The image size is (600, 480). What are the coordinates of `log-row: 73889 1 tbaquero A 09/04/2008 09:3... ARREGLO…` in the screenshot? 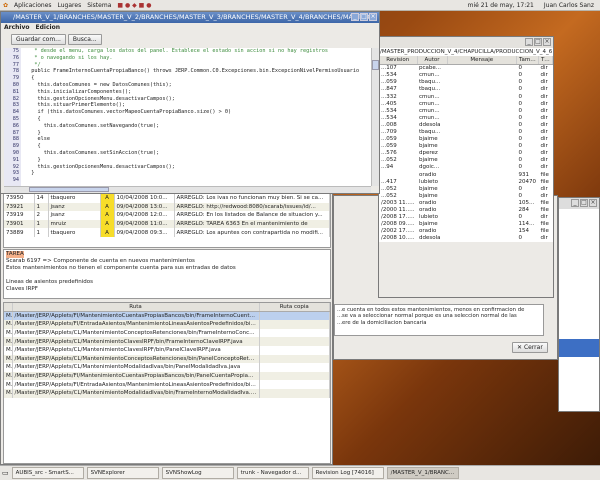 It's located at (167, 232).